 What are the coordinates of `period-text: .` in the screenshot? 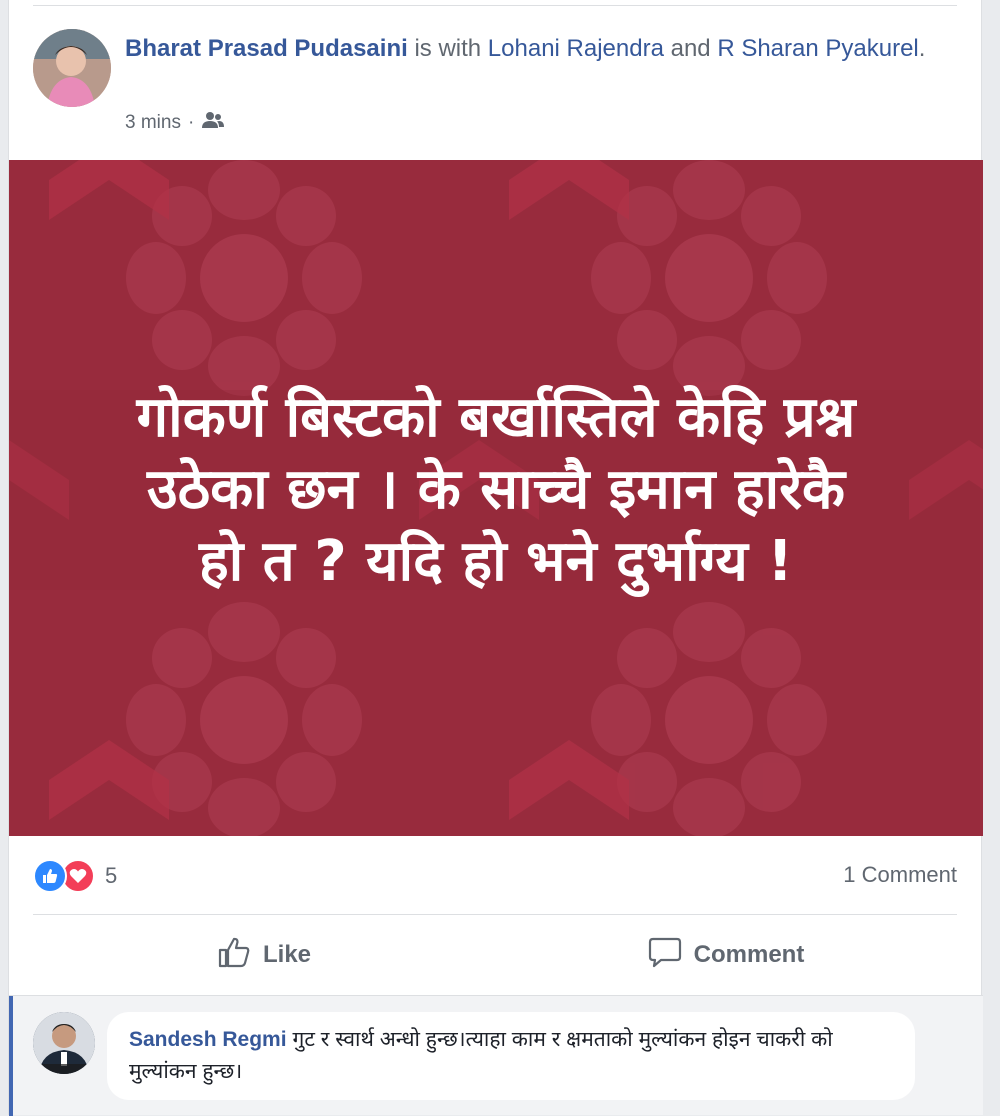 It's located at (922, 48).